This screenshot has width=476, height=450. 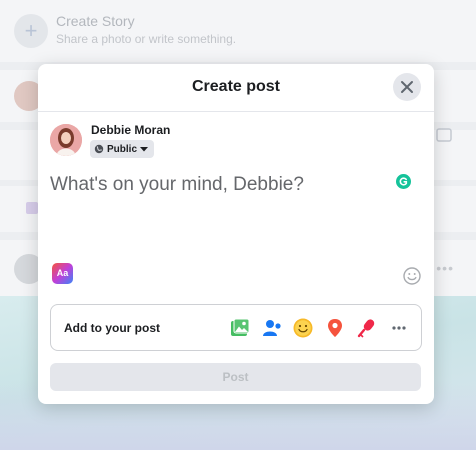 I want to click on author-name: Debbie Moran, so click(x=131, y=130).